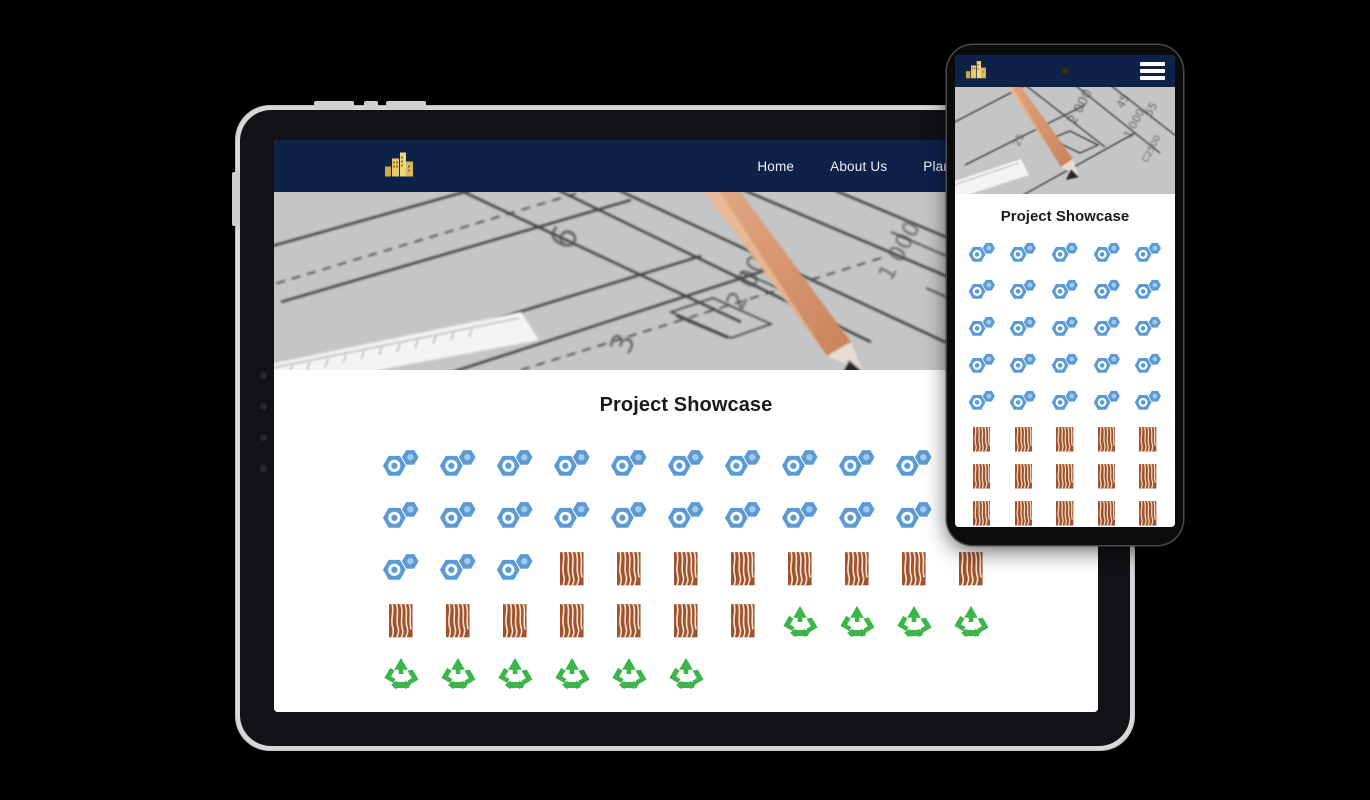  What do you see at coordinates (236, 199) in the screenshot?
I see `tablet-button-left` at bounding box center [236, 199].